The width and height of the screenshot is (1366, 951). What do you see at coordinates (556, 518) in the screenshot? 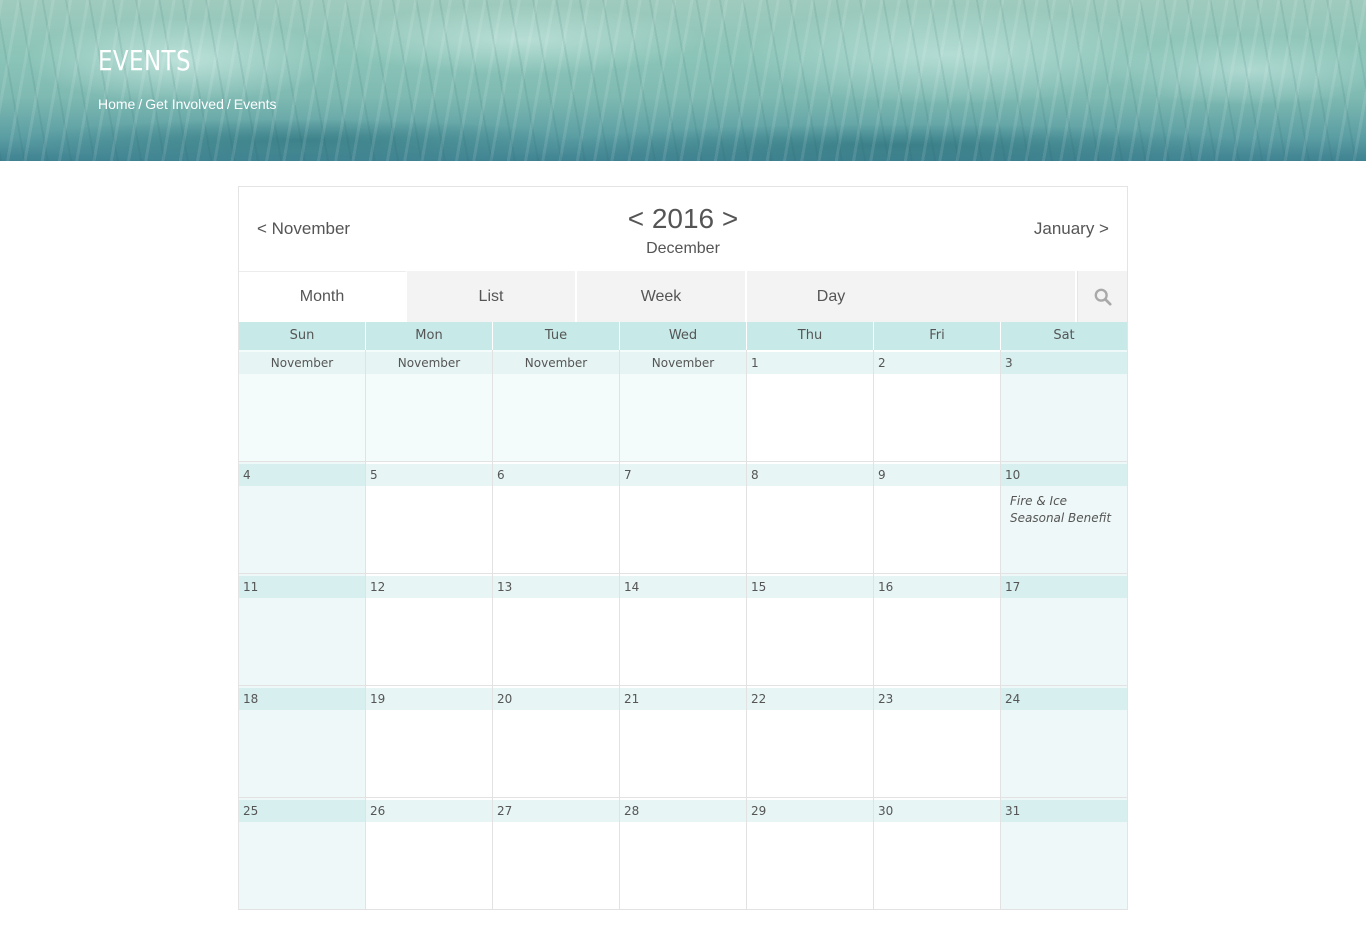
I see `day-cell: 6` at bounding box center [556, 518].